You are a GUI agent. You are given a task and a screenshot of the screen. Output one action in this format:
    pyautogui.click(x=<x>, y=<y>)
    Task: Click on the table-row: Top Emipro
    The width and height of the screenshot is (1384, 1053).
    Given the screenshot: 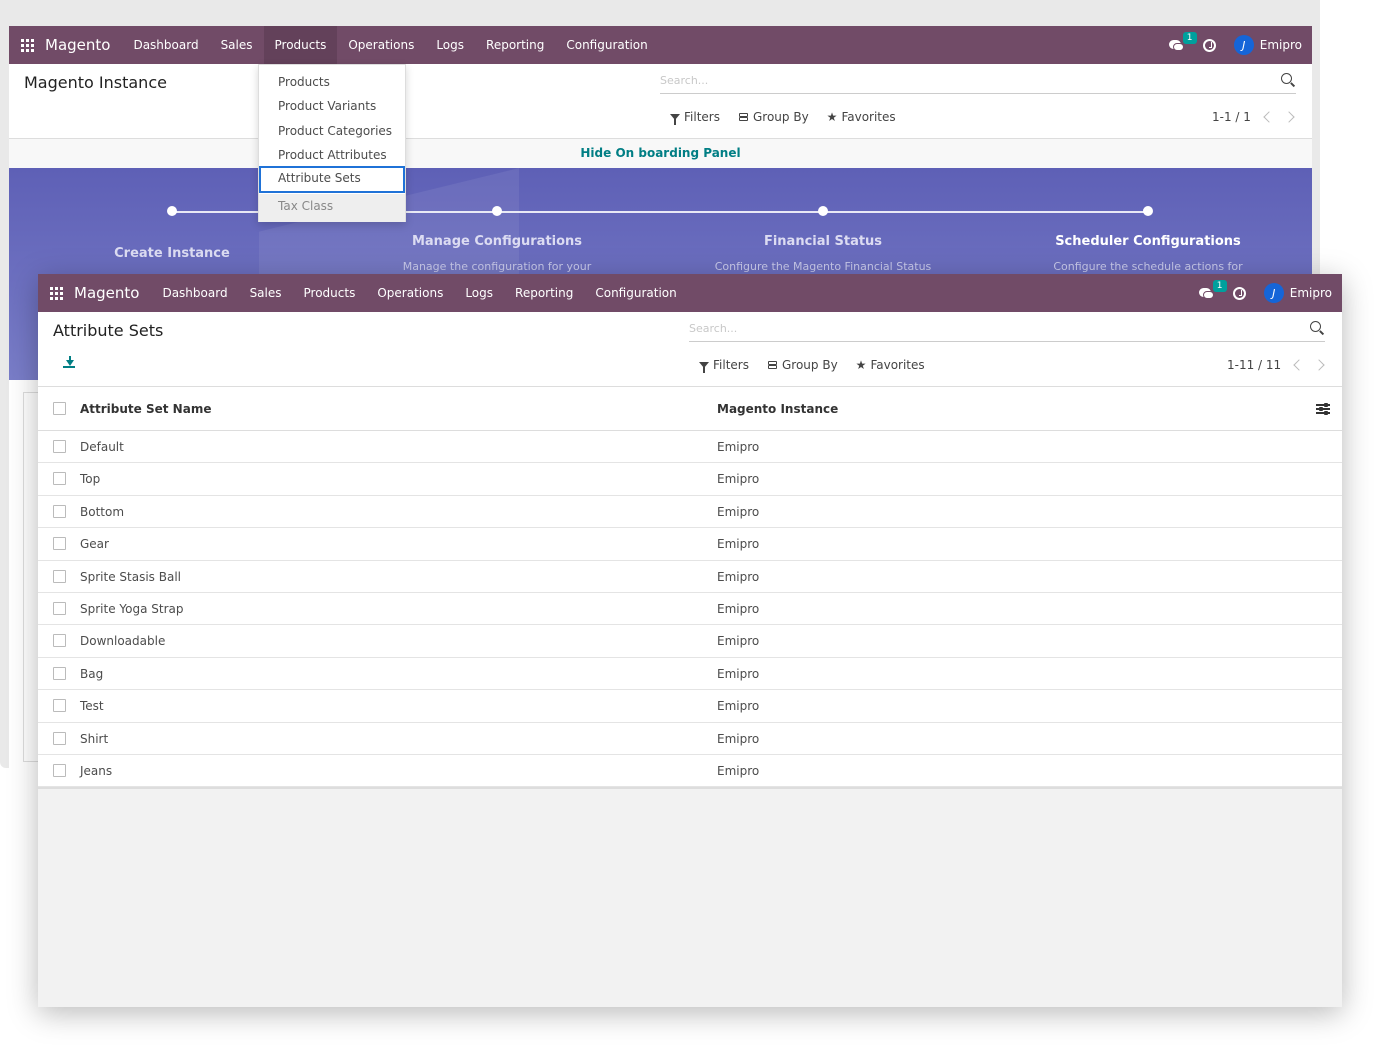 What is the action you would take?
    pyautogui.click(x=690, y=479)
    